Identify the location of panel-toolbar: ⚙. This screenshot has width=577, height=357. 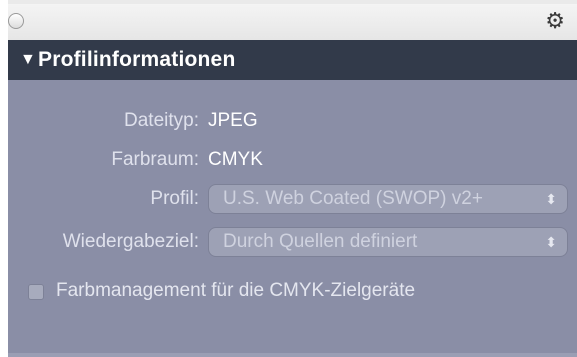
(292, 20).